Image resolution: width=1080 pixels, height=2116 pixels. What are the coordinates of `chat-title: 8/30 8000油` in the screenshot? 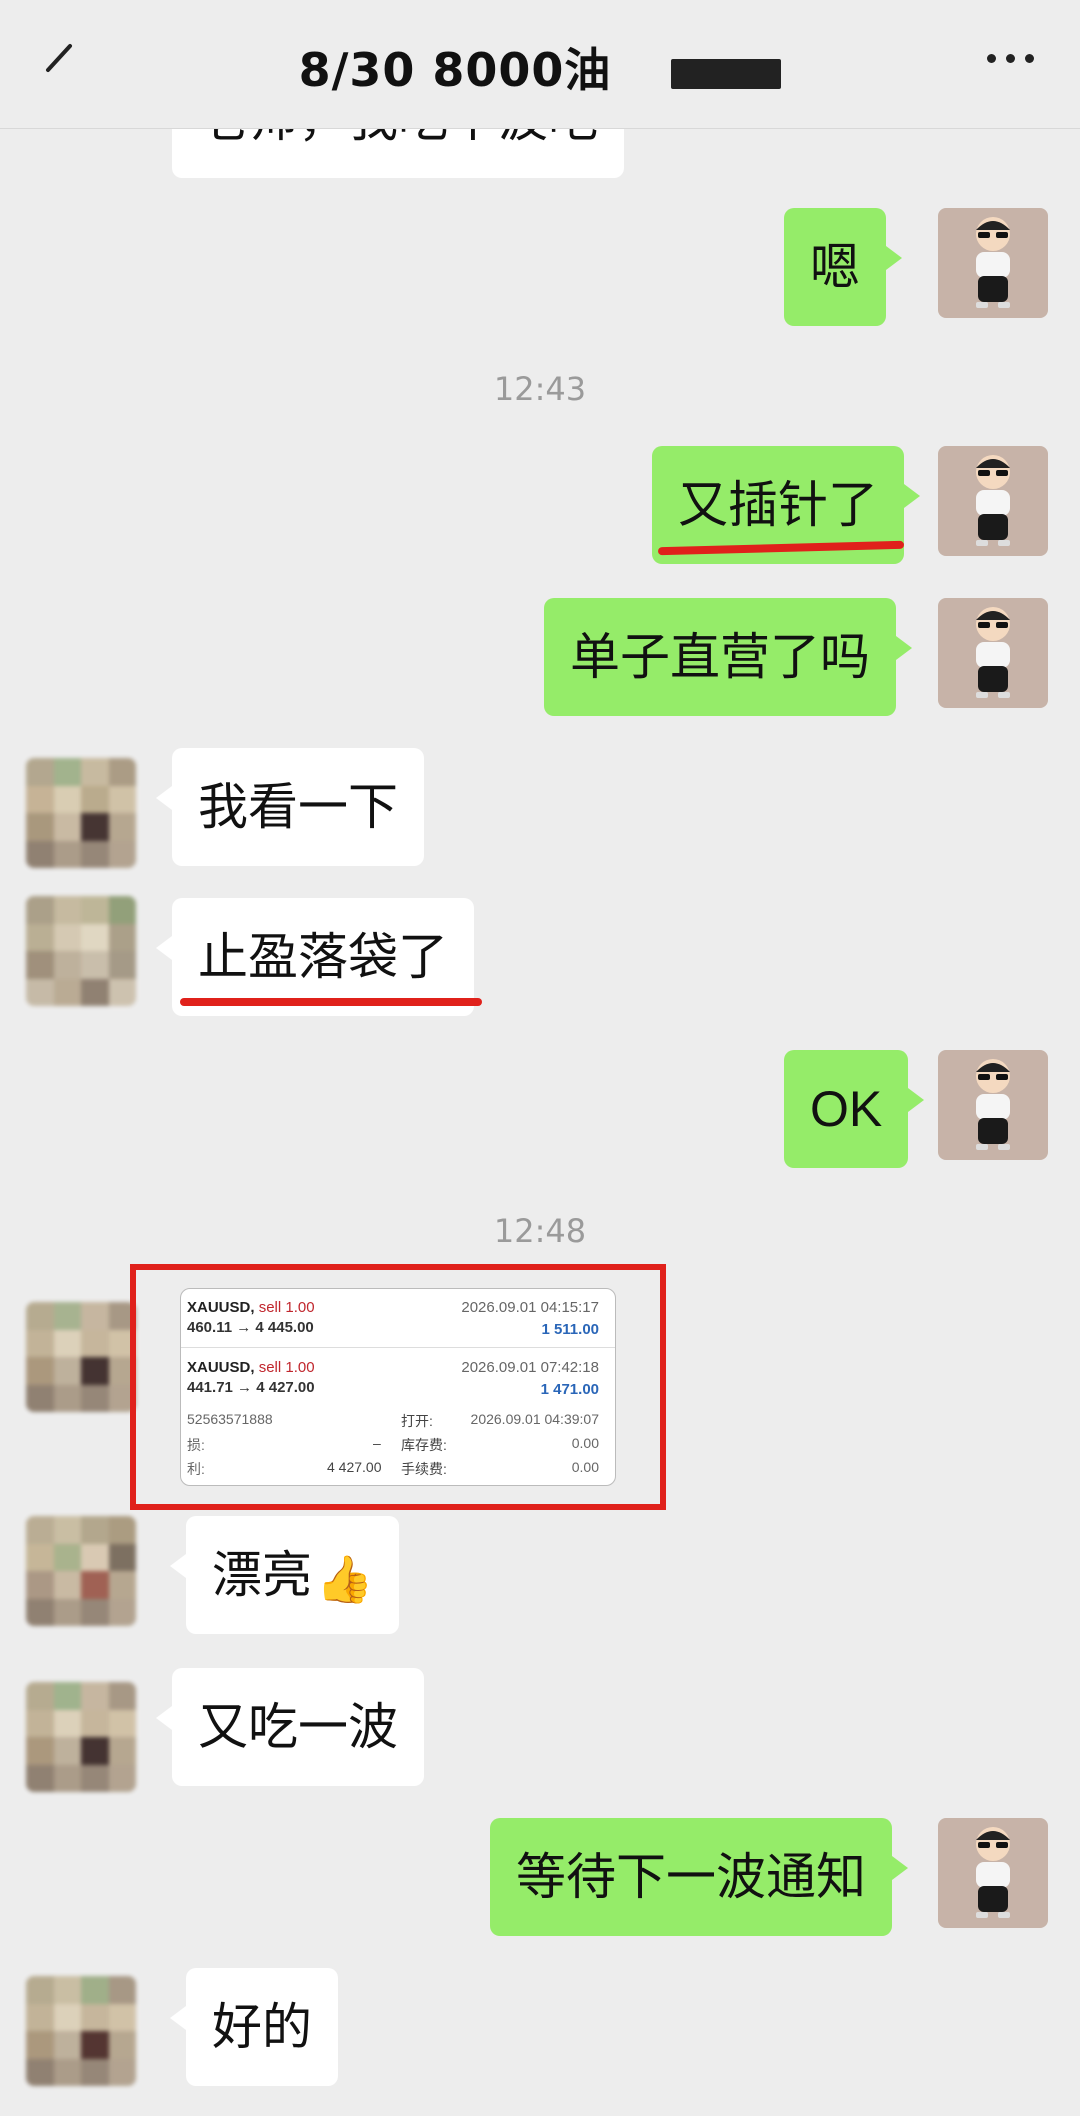 It's located at (540, 67).